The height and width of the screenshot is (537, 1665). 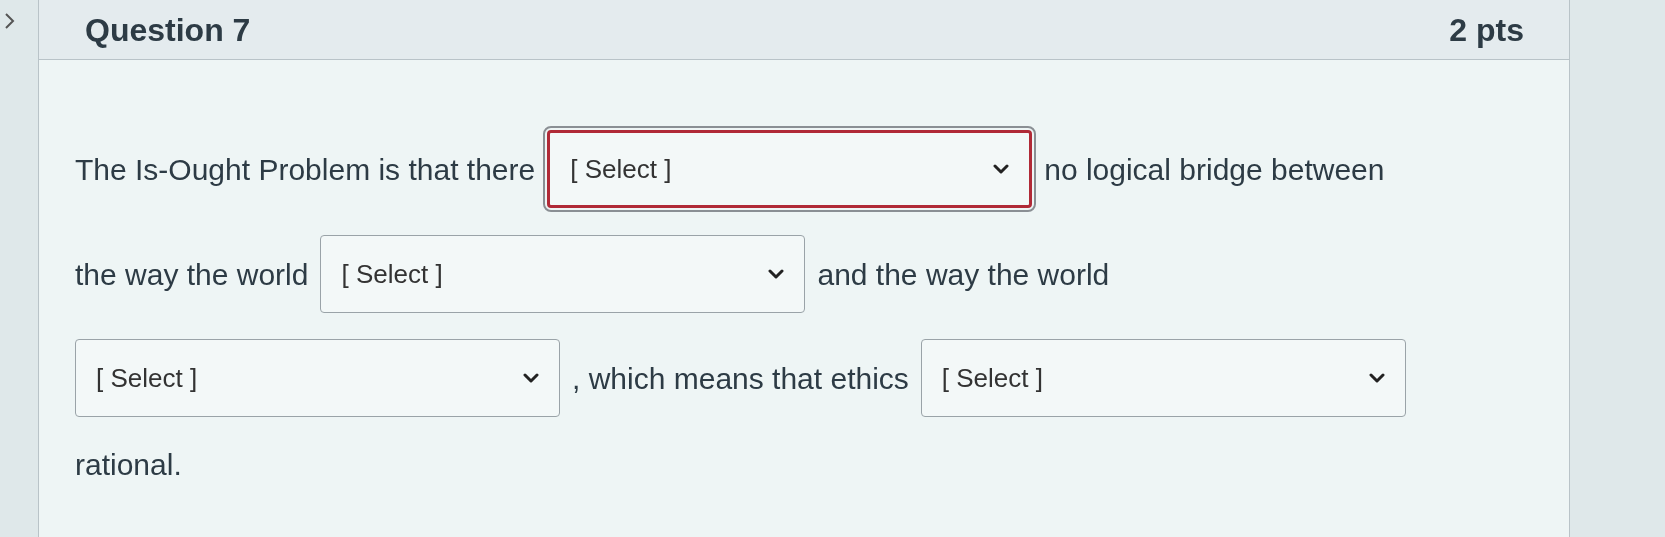 I want to click on question-text: rational., so click(x=128, y=465).